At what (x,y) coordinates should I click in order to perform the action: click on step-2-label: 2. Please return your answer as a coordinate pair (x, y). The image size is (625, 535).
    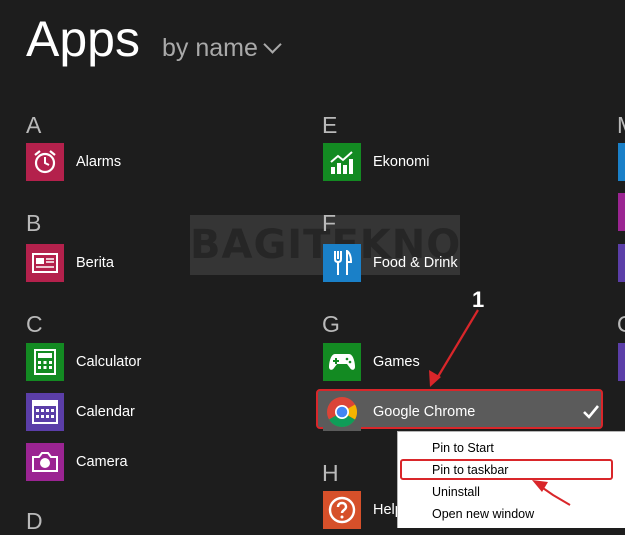
    Looking at the image, I should click on (581, 508).